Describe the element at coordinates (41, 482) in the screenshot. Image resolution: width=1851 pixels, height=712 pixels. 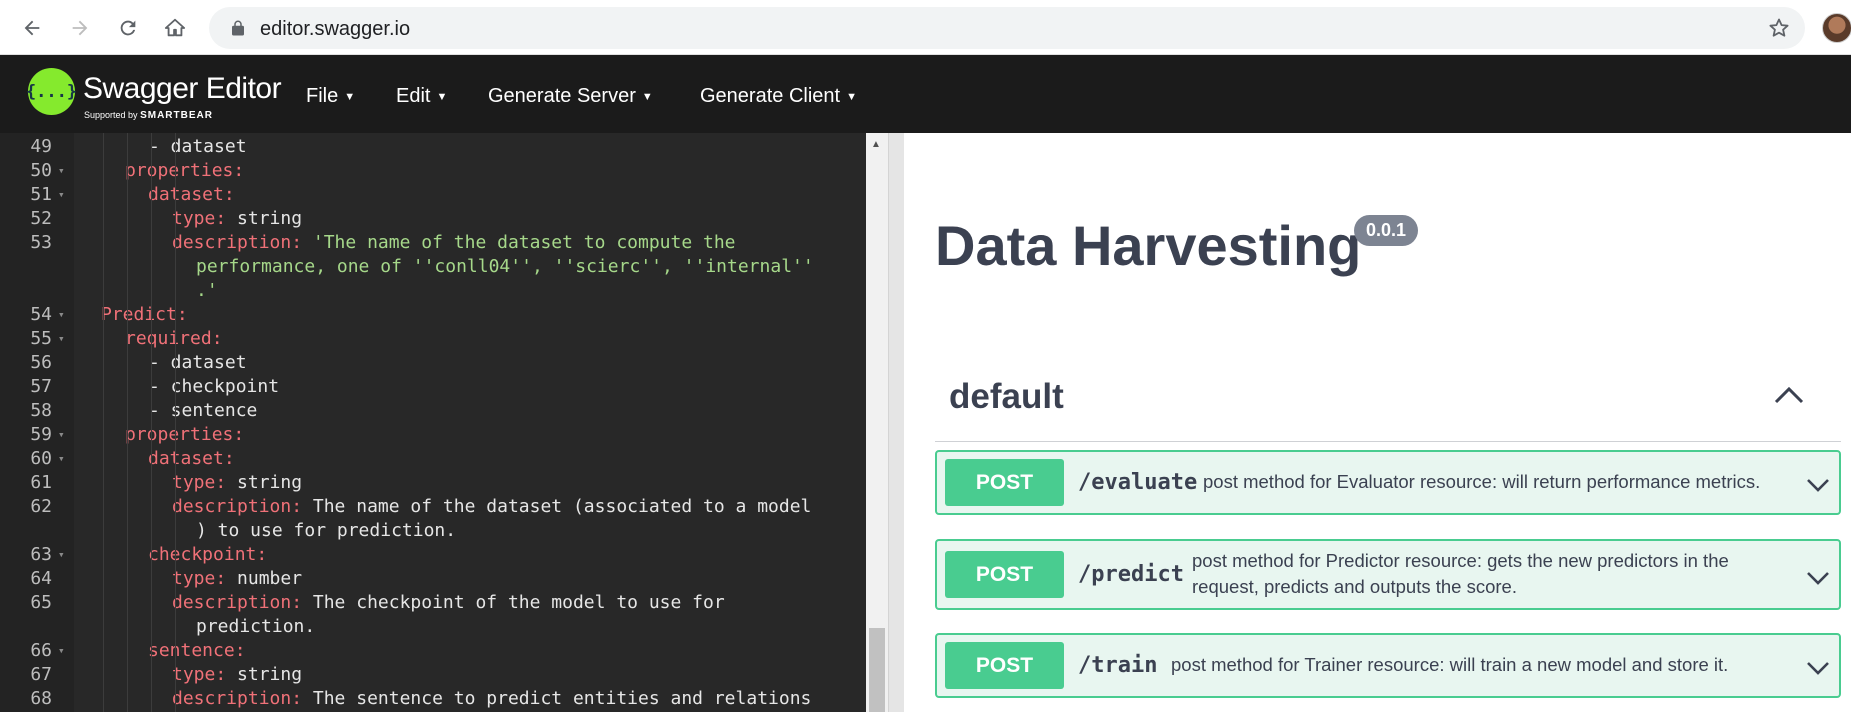
I see `line-number: 61` at that location.